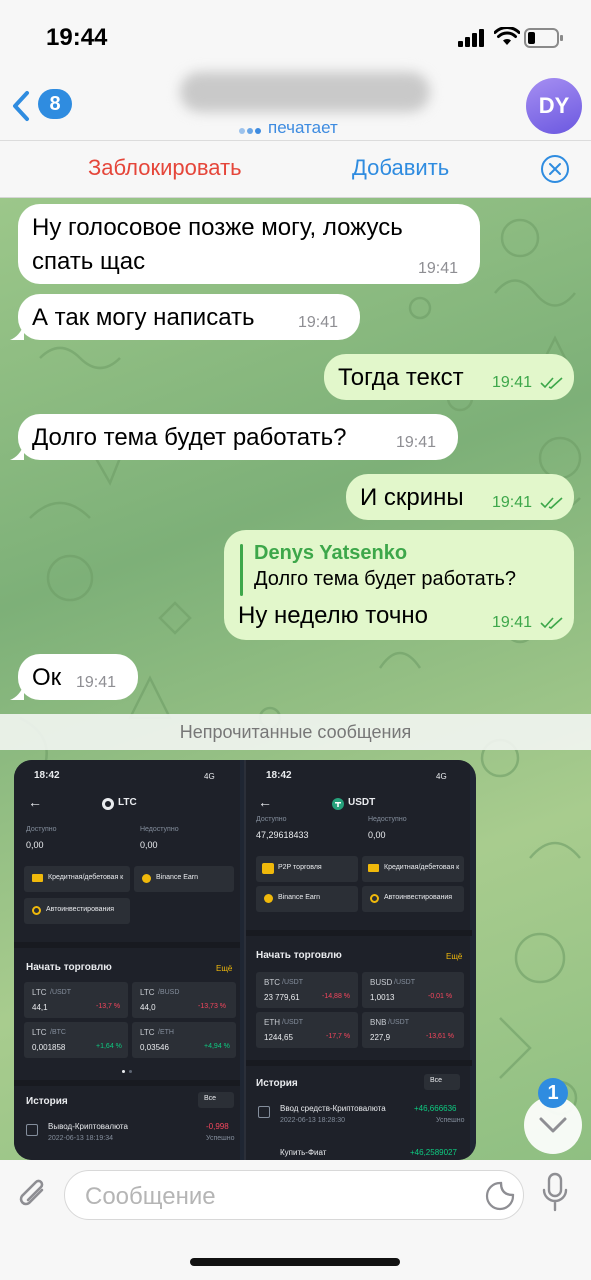 The image size is (591, 1280). I want to click on message-incoming: А так могу написать 19:41, so click(189, 317).